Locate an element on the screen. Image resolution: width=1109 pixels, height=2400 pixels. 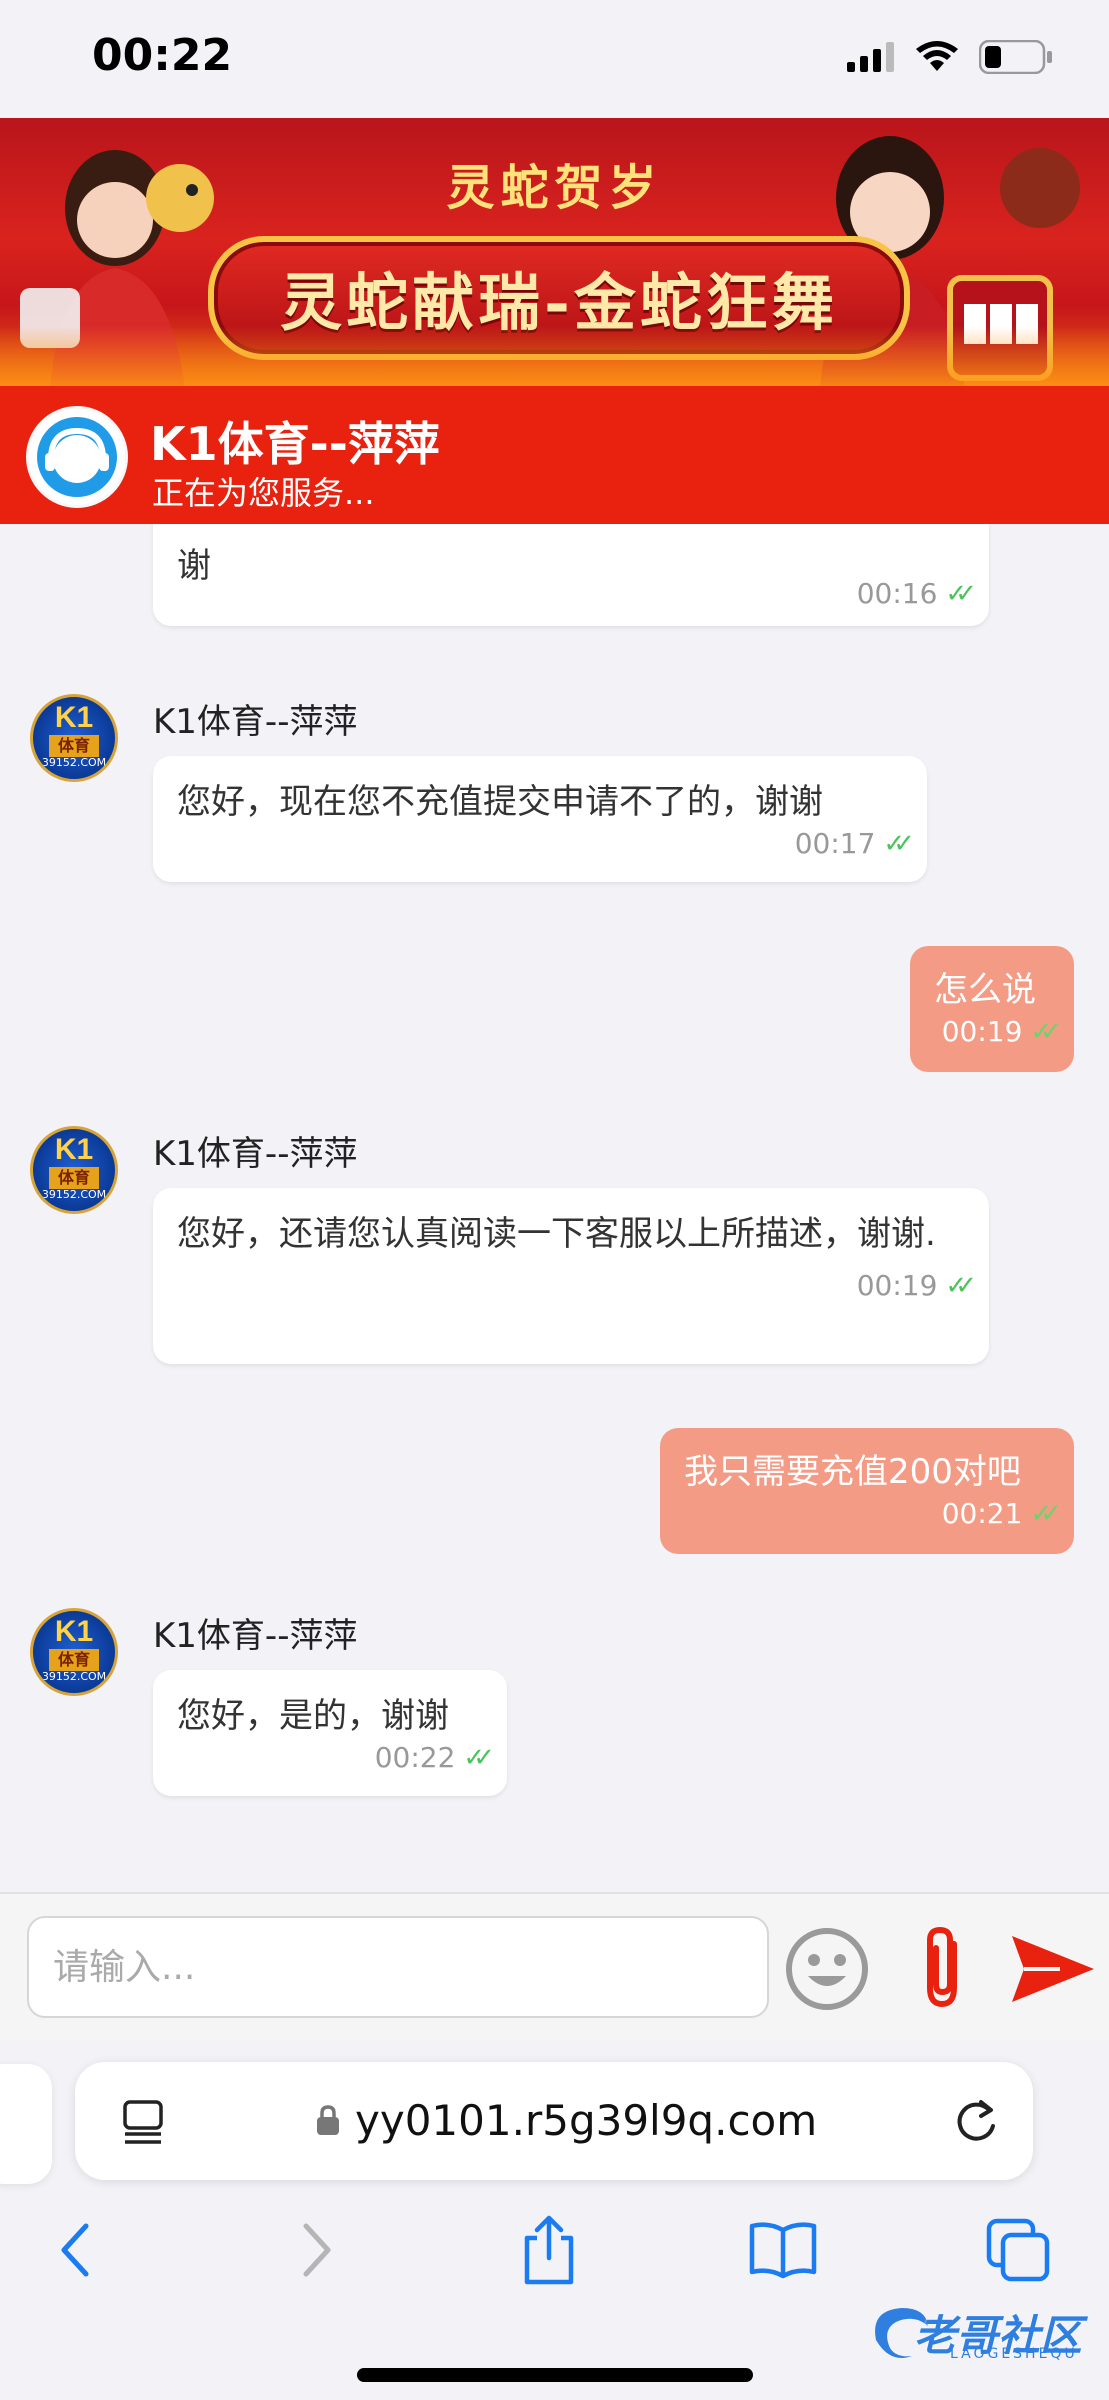
url-text: yy0101.r5g39l9q.com is located at coordinates (586, 2120).